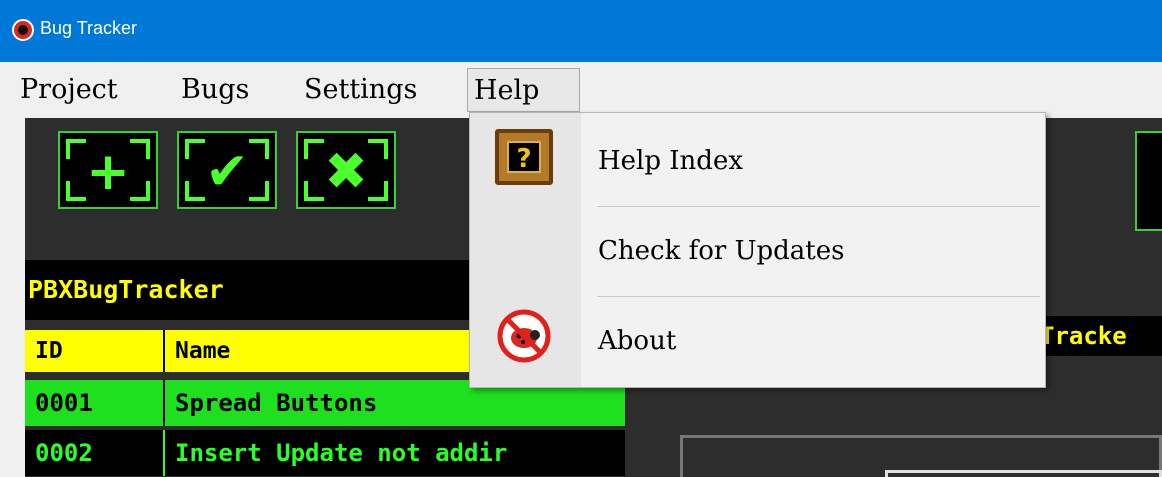  I want to click on menu-bugs: Bugs, so click(215, 90).